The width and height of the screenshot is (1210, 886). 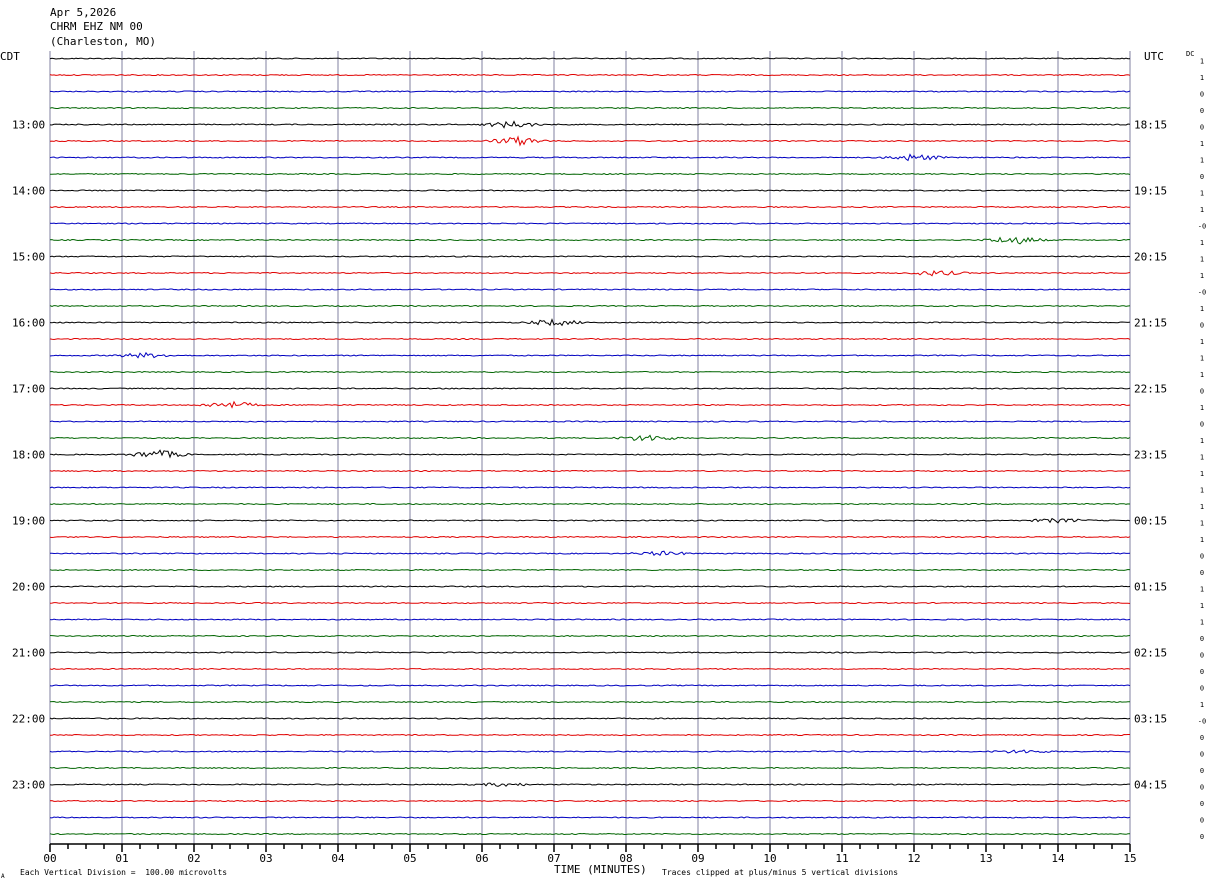 What do you see at coordinates (28, 191) in the screenshot?
I see `left-hour-label: 14:00` at bounding box center [28, 191].